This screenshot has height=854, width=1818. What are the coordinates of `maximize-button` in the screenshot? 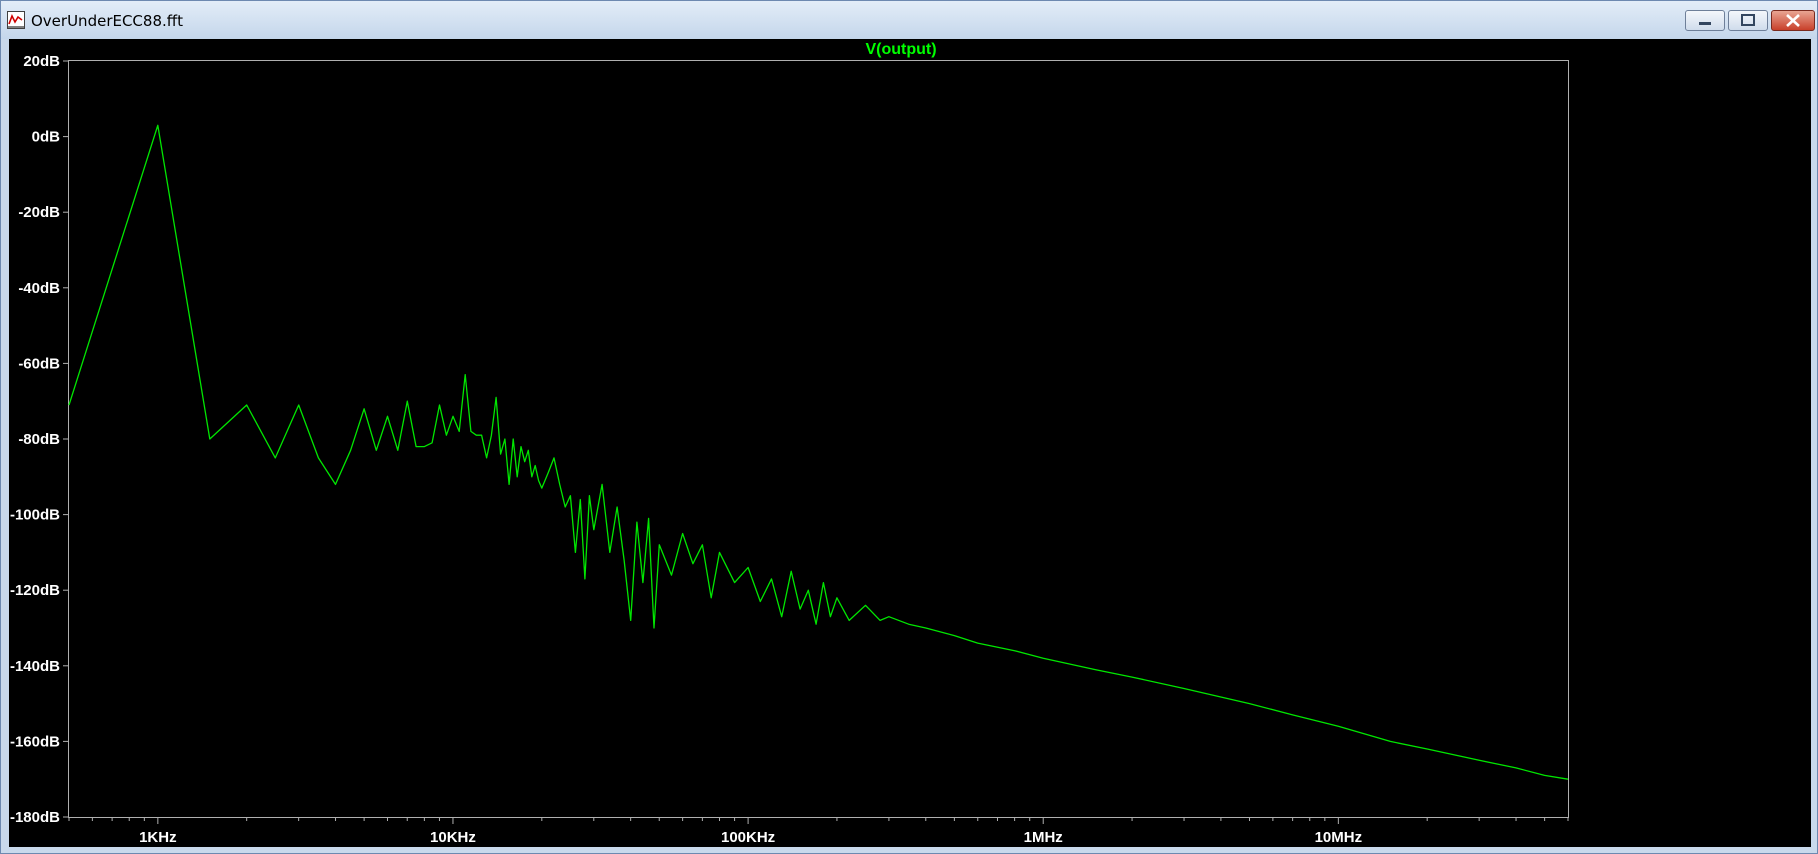 It's located at (1748, 20).